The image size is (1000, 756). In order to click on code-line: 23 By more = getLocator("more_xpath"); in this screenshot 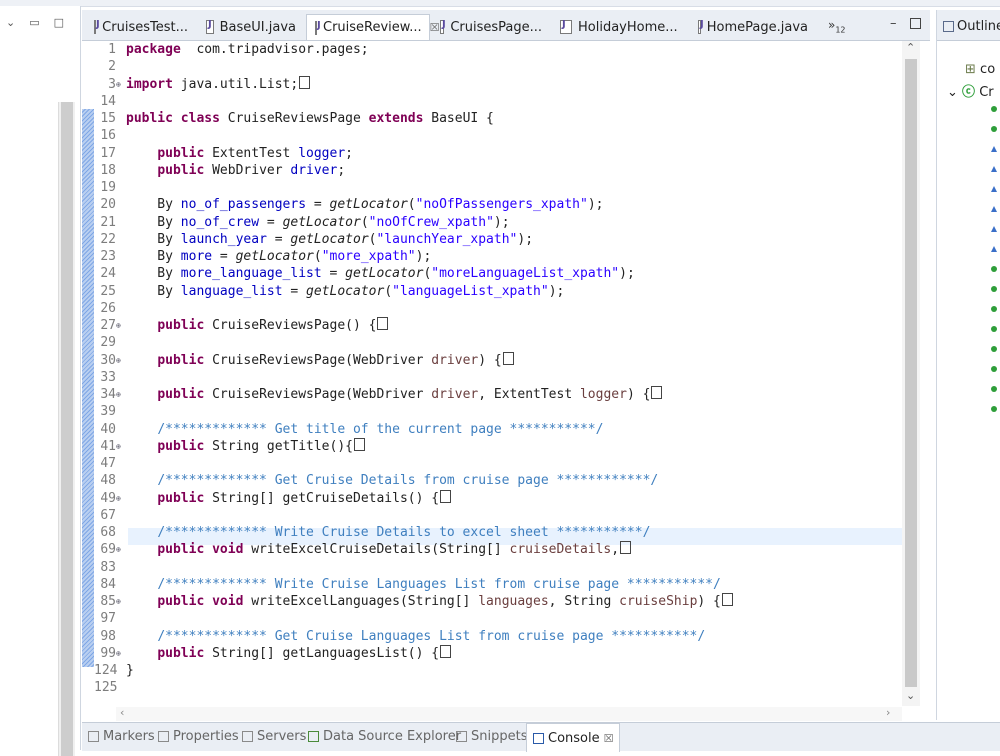, I will do `click(262, 256)`.